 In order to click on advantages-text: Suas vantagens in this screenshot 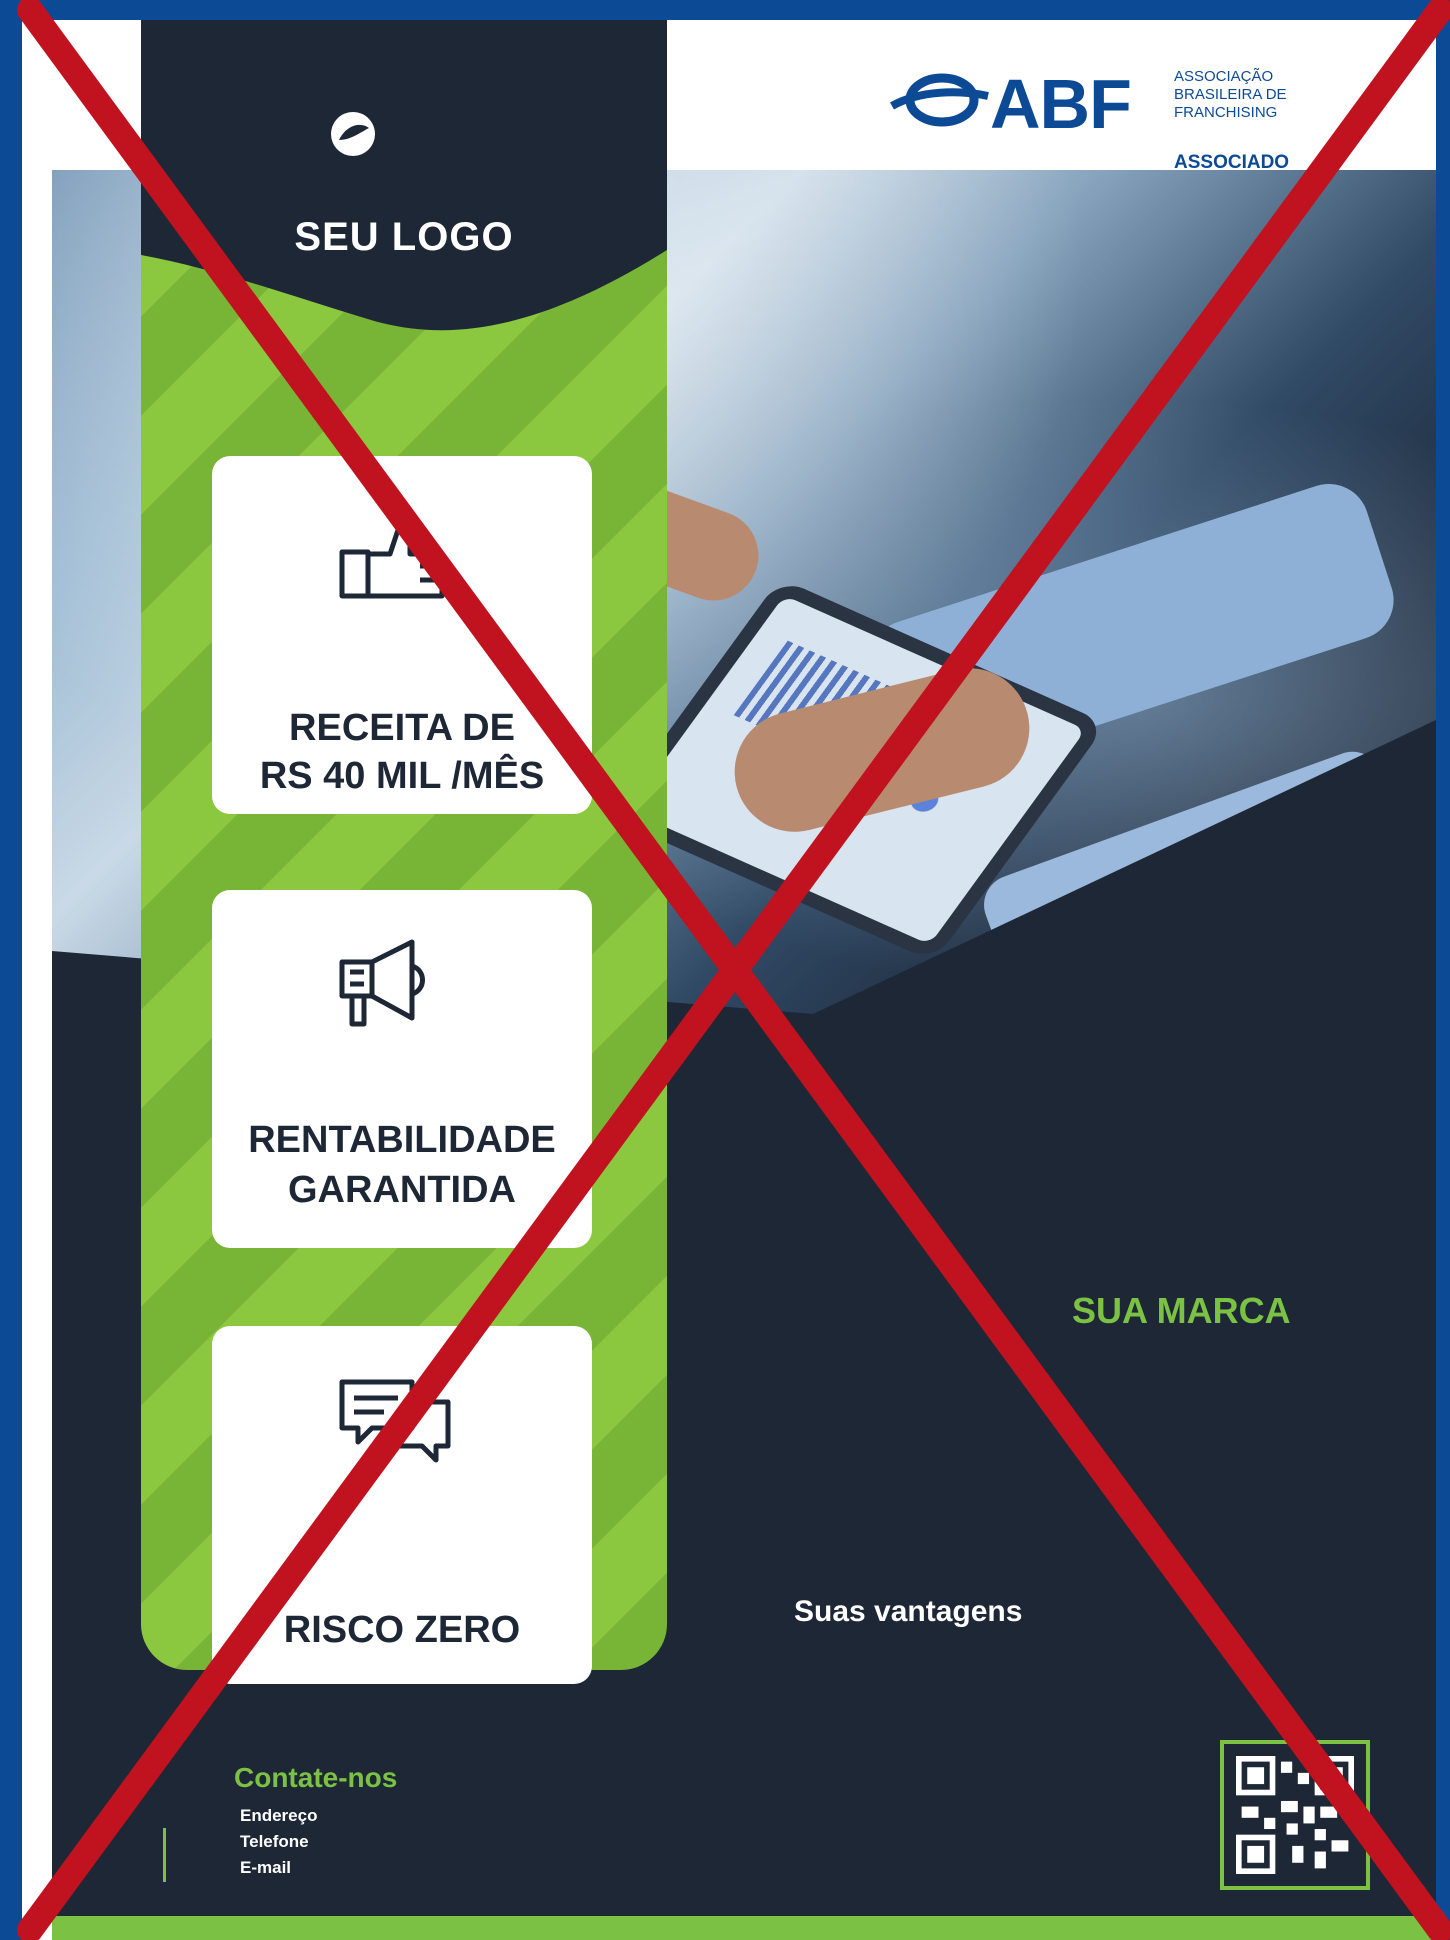, I will do `click(908, 1611)`.